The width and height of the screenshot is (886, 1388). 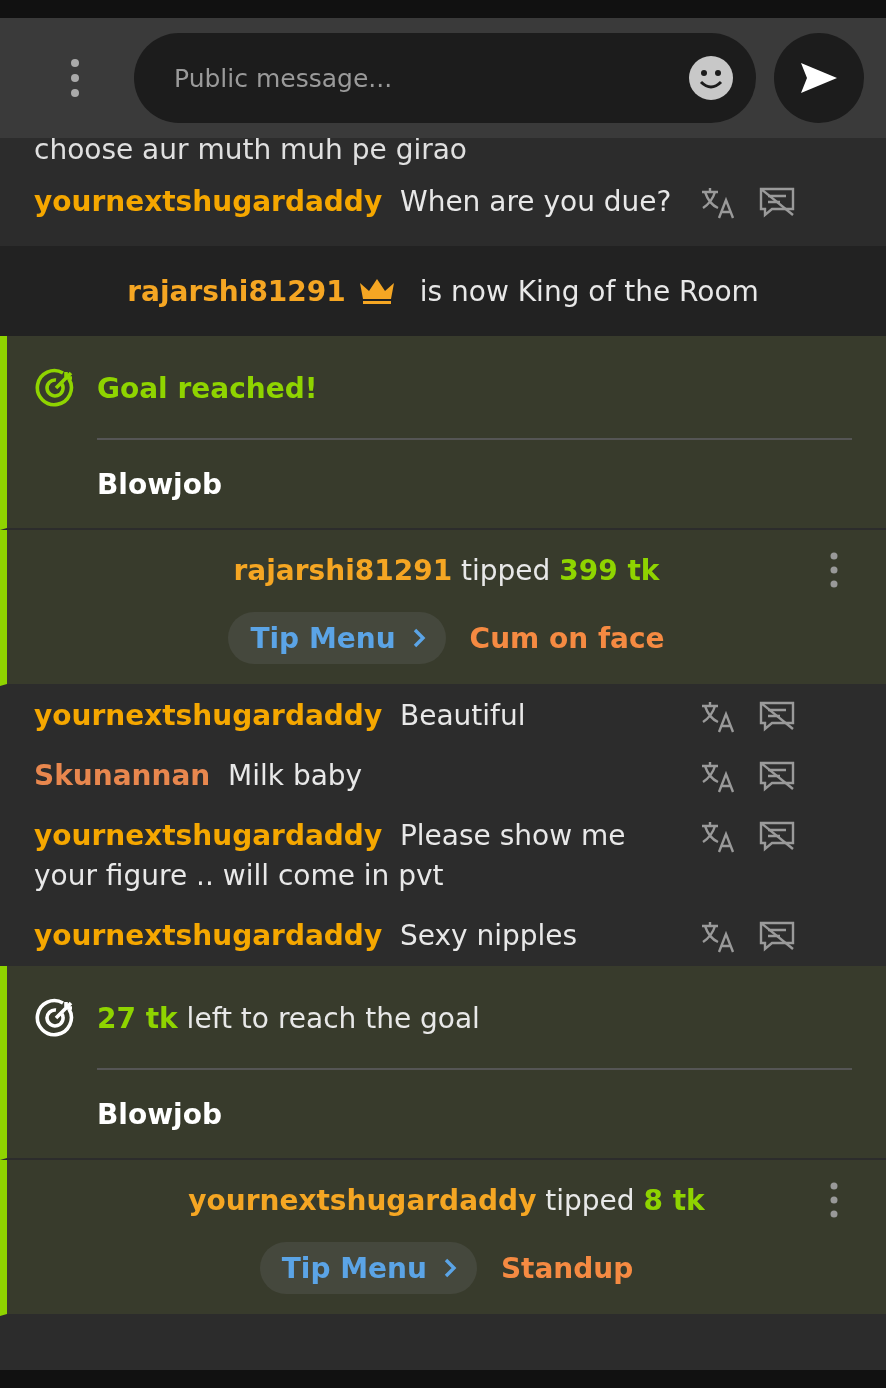 I want to click on king-notice: is now King of the Room, so click(x=589, y=291).